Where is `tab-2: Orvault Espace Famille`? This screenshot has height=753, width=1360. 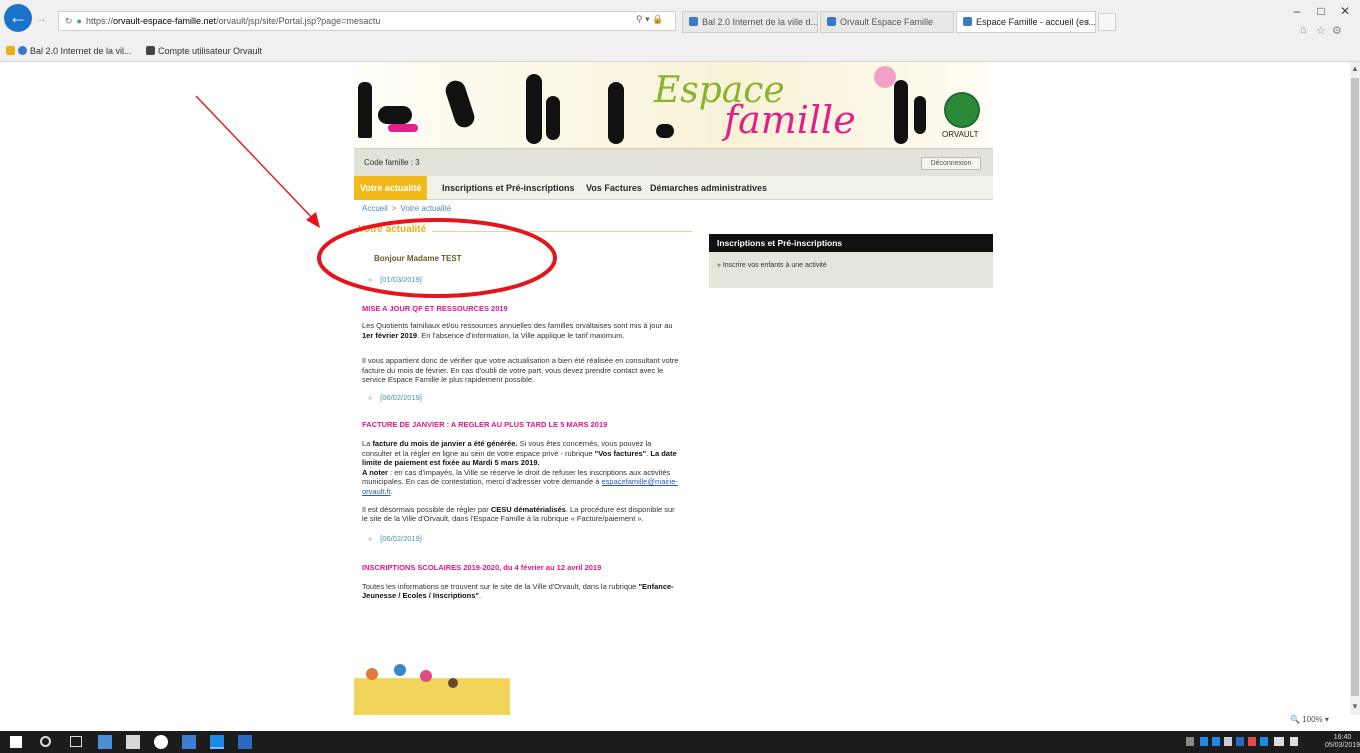 tab-2: Orvault Espace Famille is located at coordinates (887, 22).